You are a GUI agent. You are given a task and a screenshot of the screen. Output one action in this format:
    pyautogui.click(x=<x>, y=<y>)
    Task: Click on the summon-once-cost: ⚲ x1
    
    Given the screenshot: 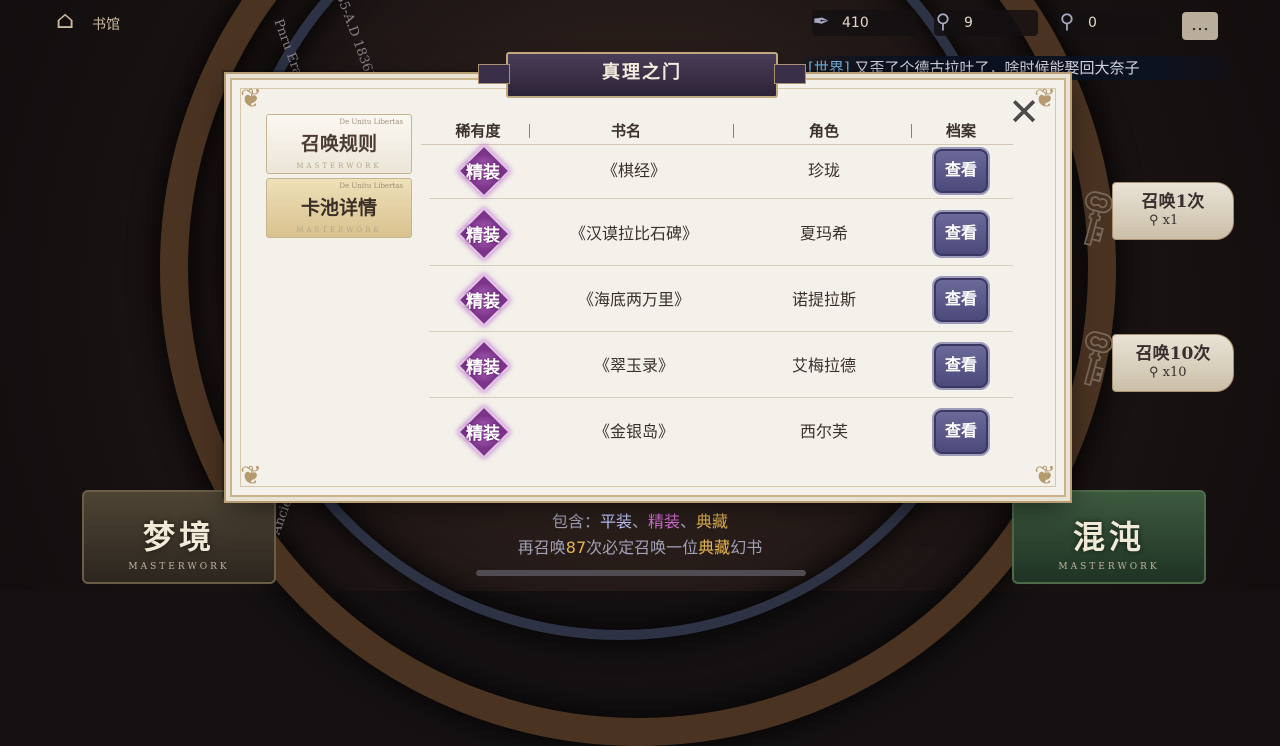 What is the action you would take?
    pyautogui.click(x=1164, y=220)
    